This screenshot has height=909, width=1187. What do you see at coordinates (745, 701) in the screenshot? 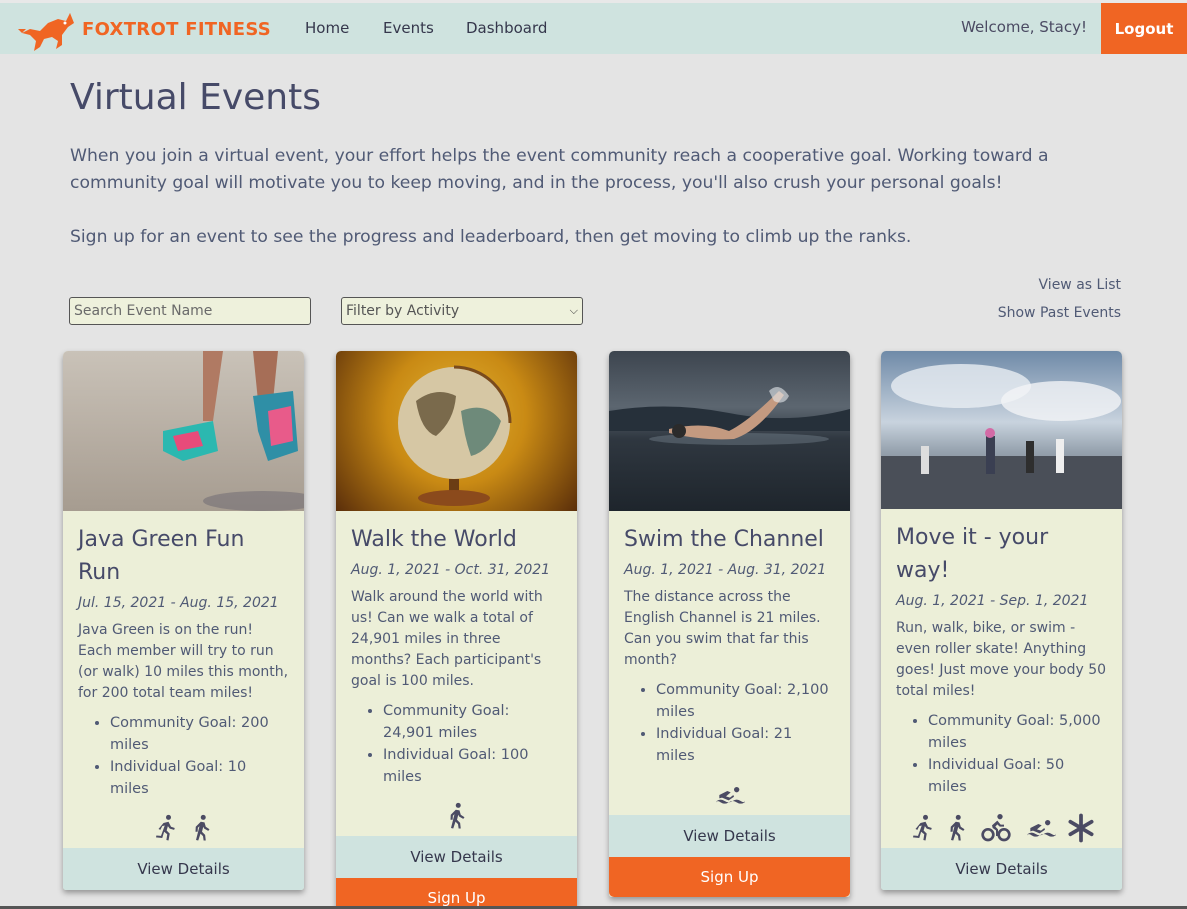
I see `community-goal: Community Goal: 2,100 miles` at bounding box center [745, 701].